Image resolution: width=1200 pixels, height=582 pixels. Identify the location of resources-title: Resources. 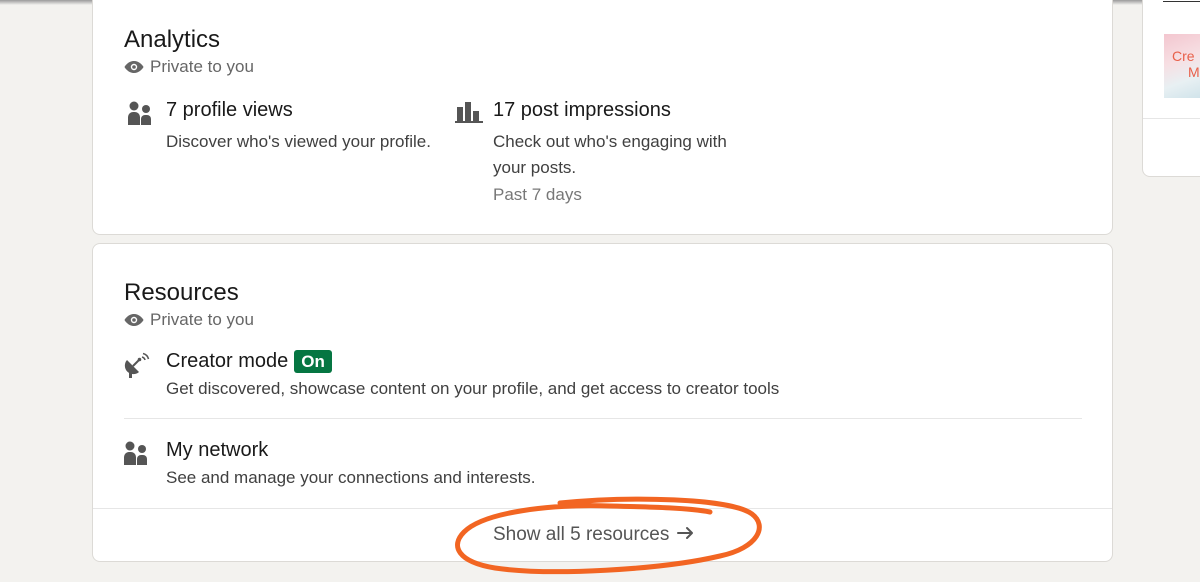
(181, 292).